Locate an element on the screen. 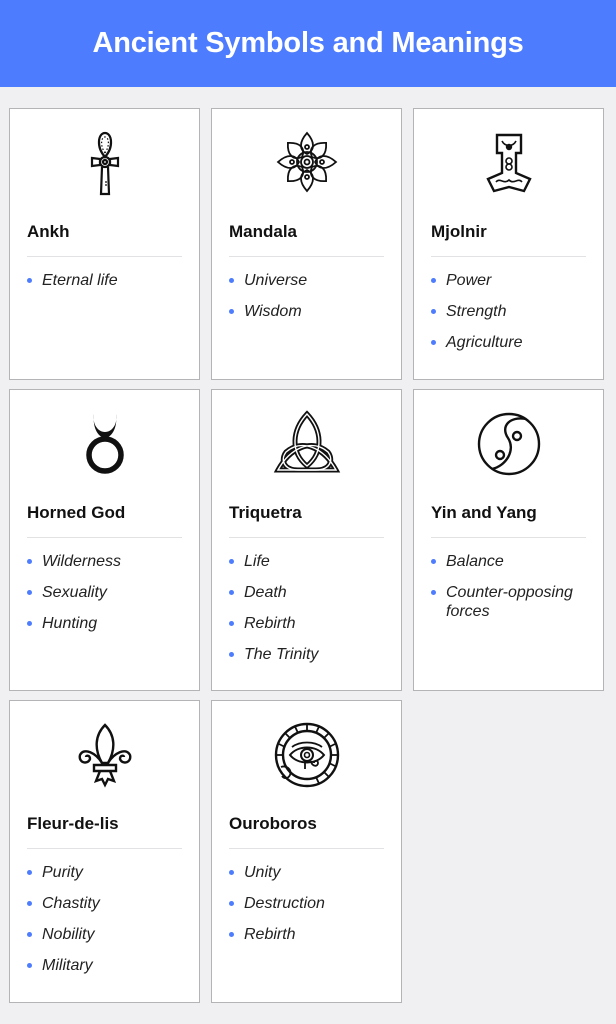 The height and width of the screenshot is (1024, 616). horned-god-icon is located at coordinates (104, 443).